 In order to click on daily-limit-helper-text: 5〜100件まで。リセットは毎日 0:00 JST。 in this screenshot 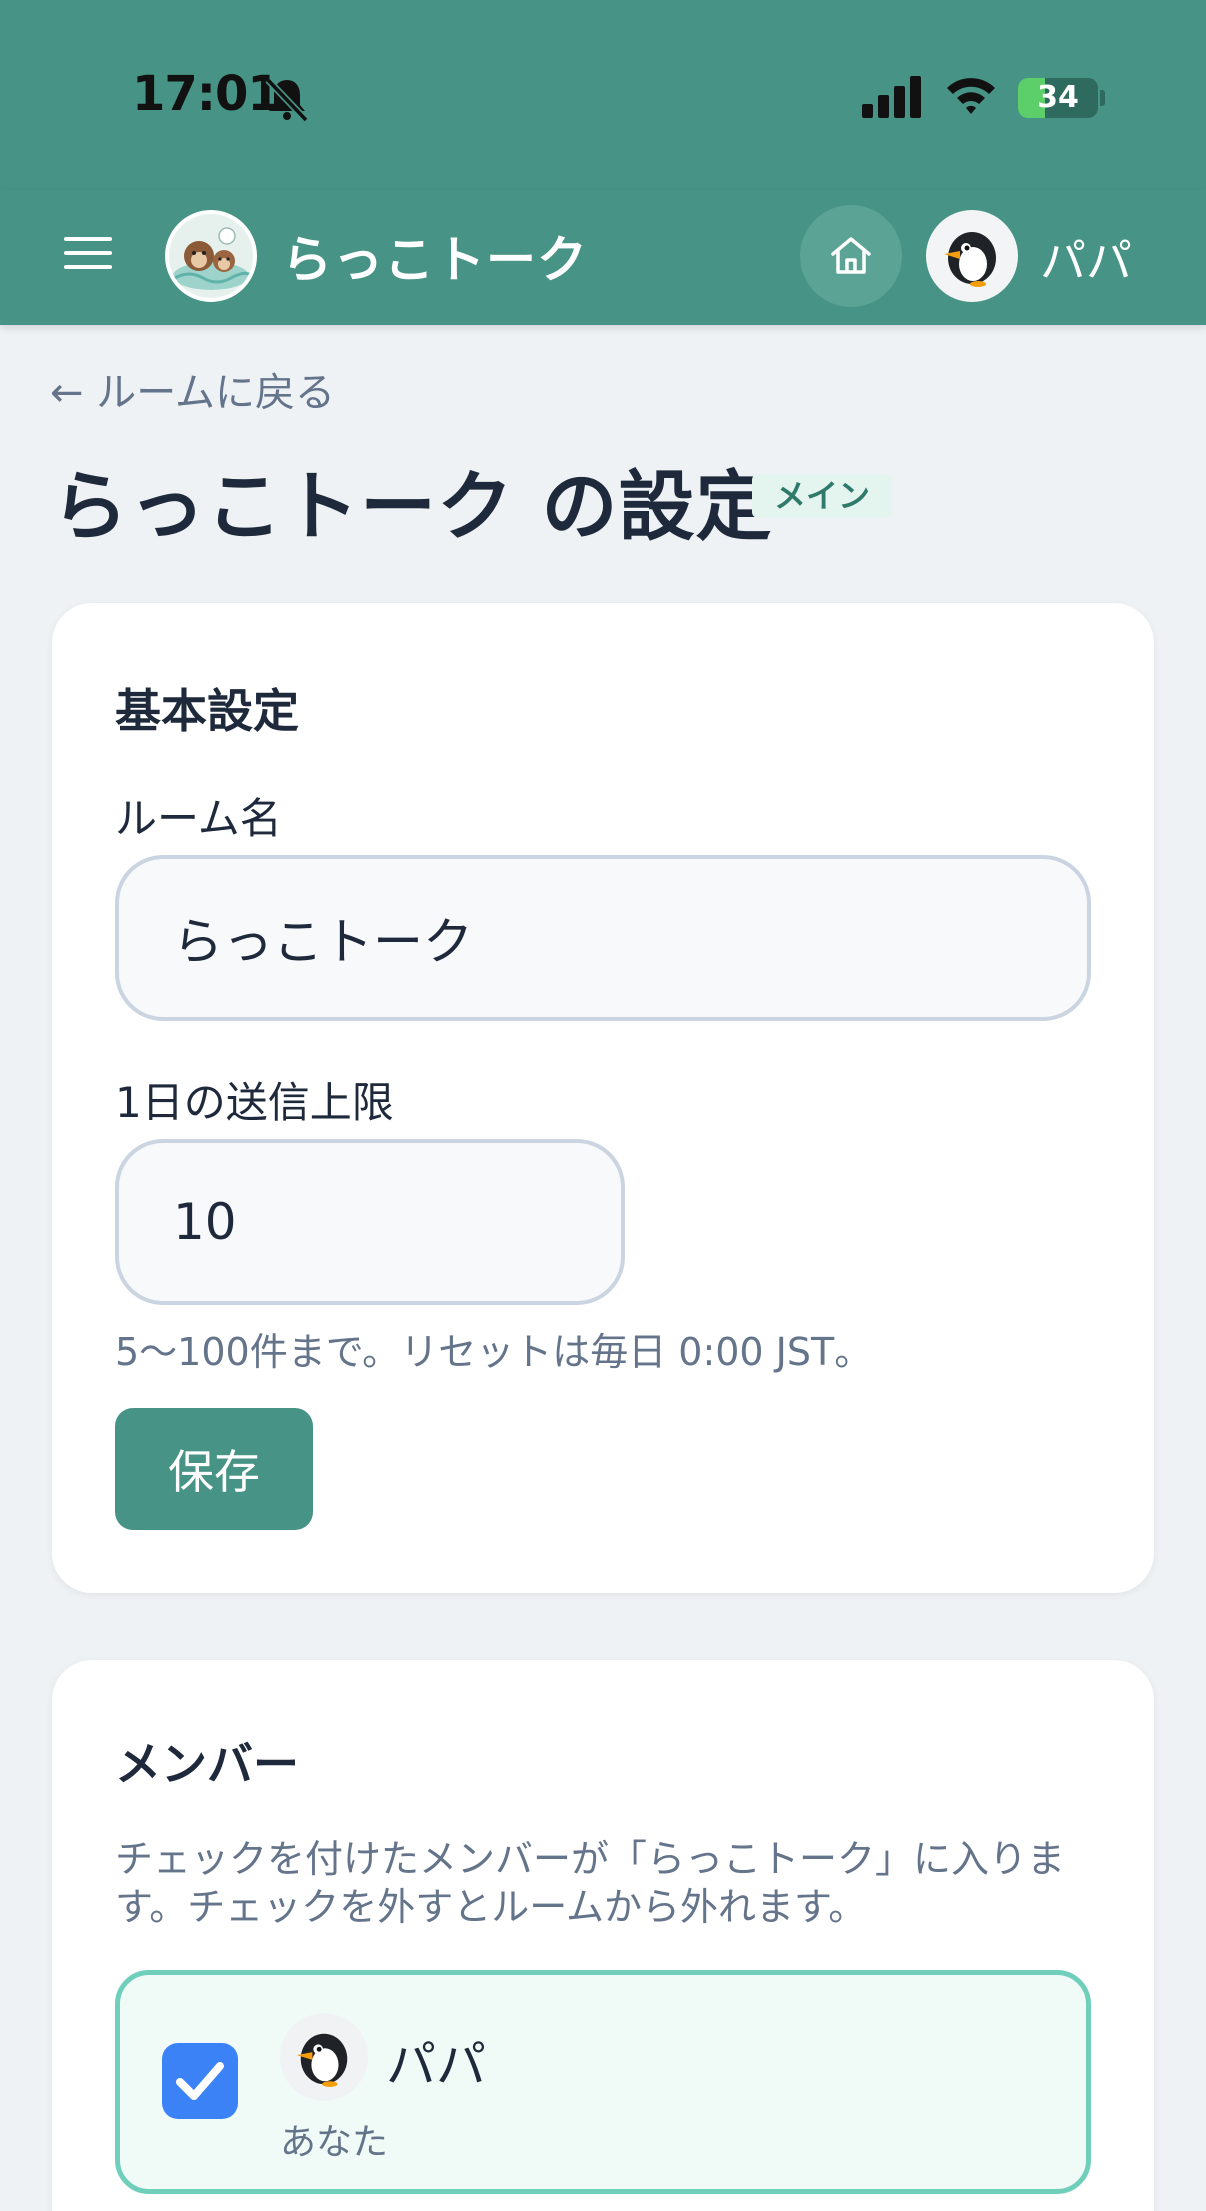, I will do `click(494, 1352)`.